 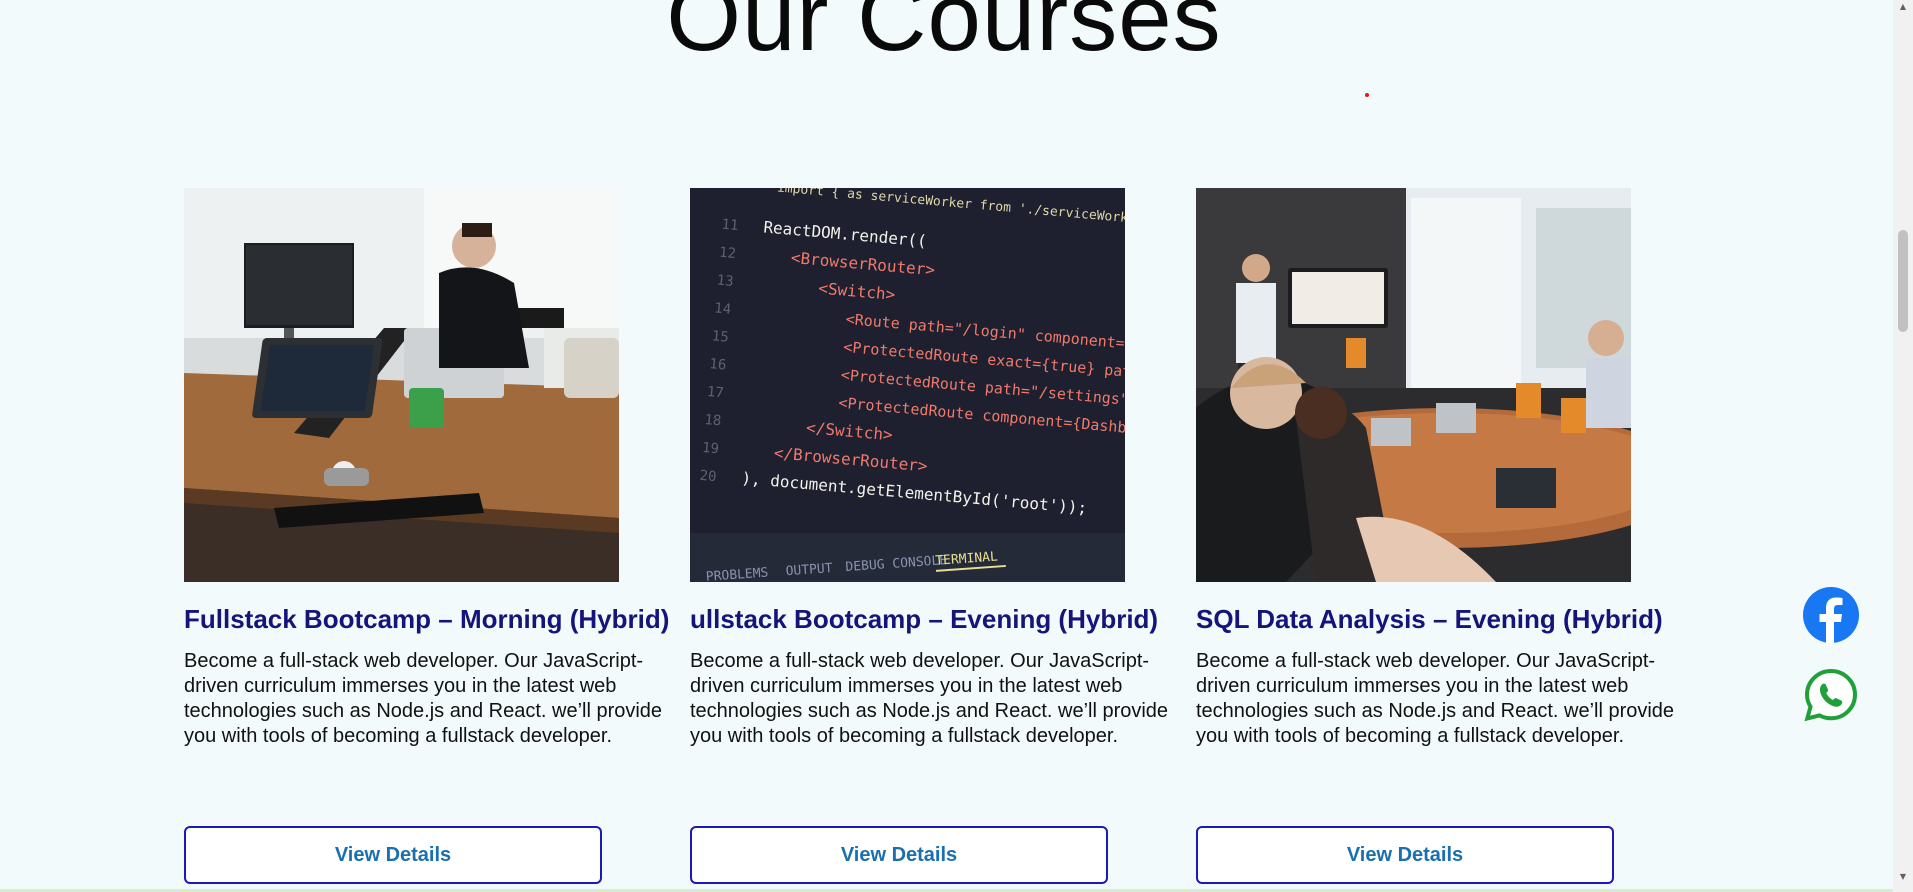 I want to click on line-number: 20, so click(x=708, y=476).